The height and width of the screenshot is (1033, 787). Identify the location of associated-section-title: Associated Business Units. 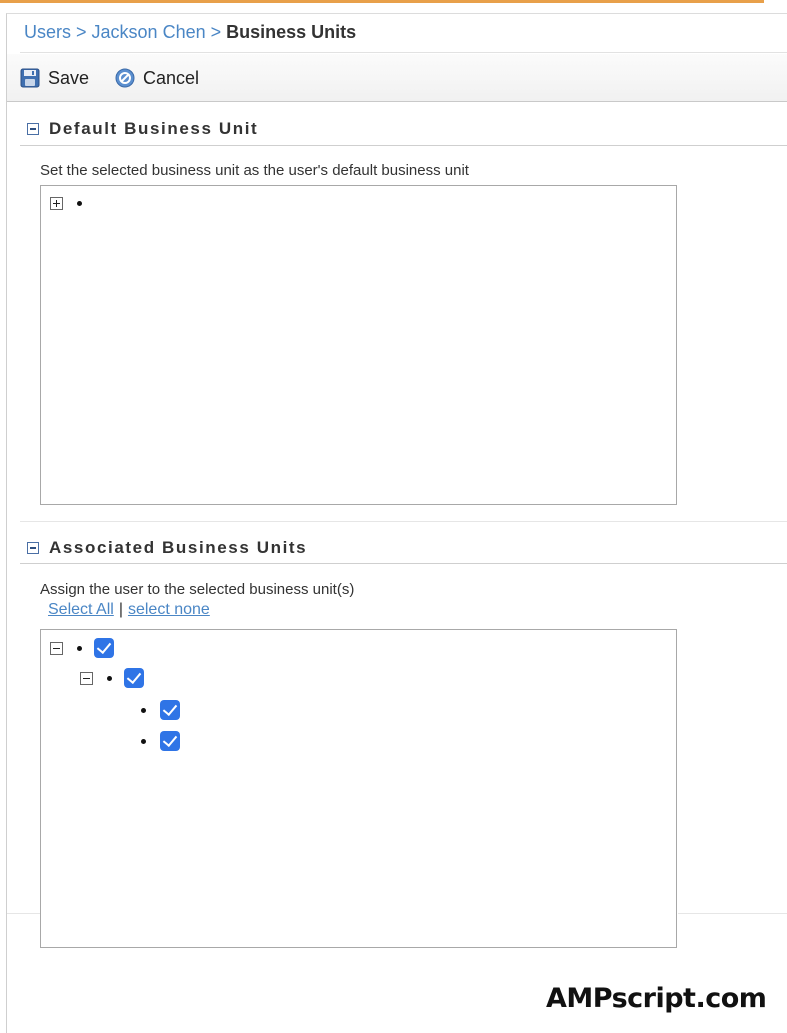
(178, 547).